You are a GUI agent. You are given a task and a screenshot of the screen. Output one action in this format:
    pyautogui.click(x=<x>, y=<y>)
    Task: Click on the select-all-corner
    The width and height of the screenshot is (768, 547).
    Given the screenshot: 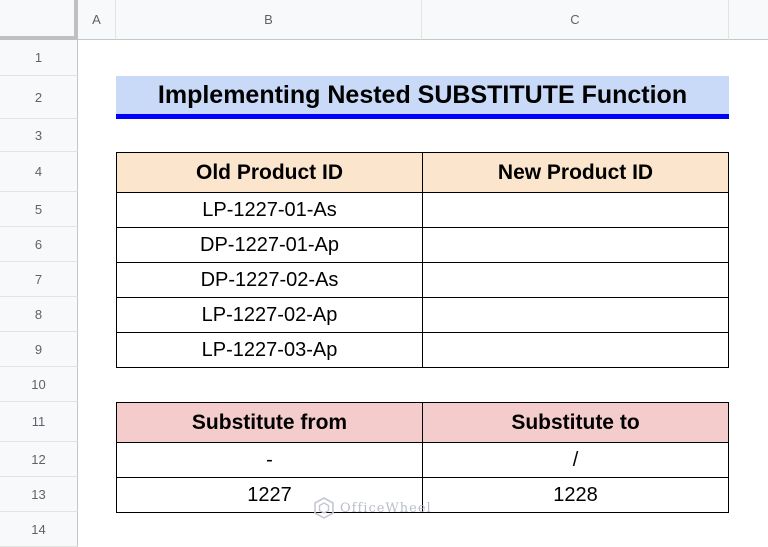 What is the action you would take?
    pyautogui.click(x=39, y=20)
    